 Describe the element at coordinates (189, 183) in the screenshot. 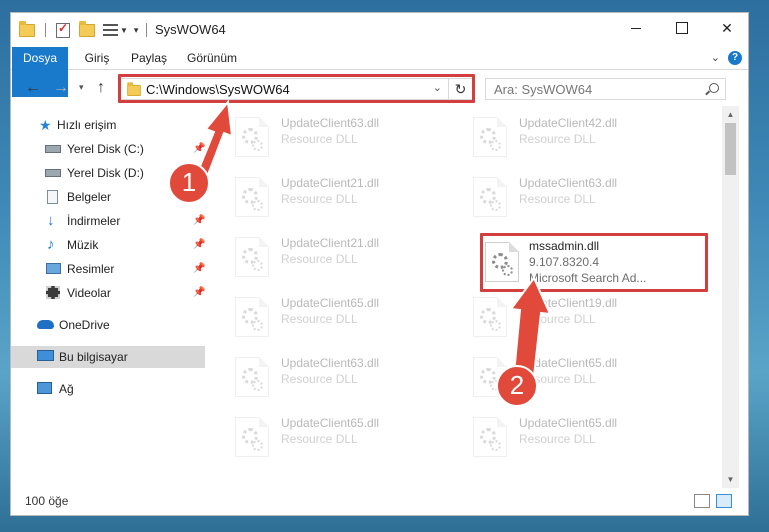

I see `callout-1: 1` at that location.